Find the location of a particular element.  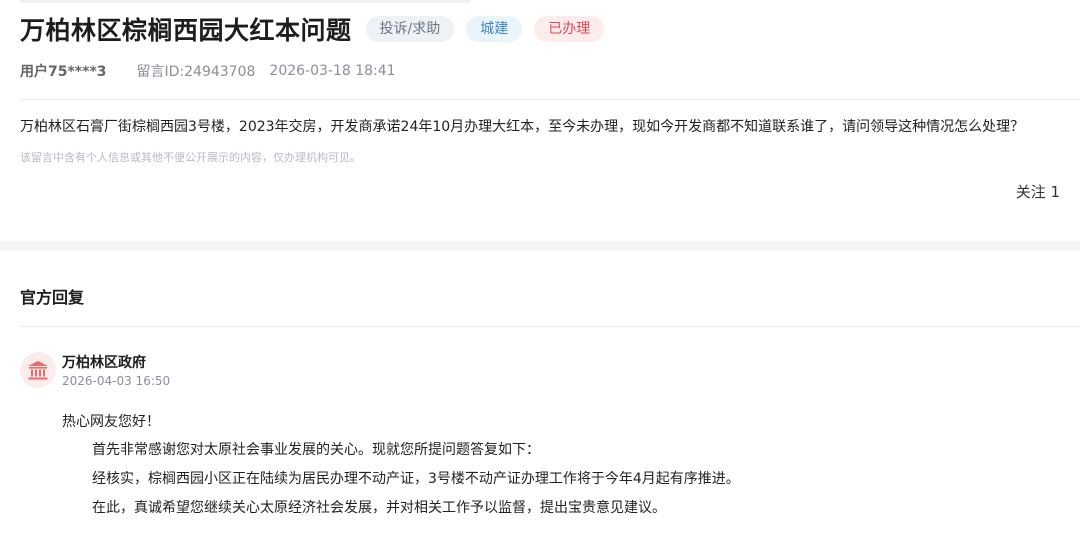

section-separator is located at coordinates (540, 246).